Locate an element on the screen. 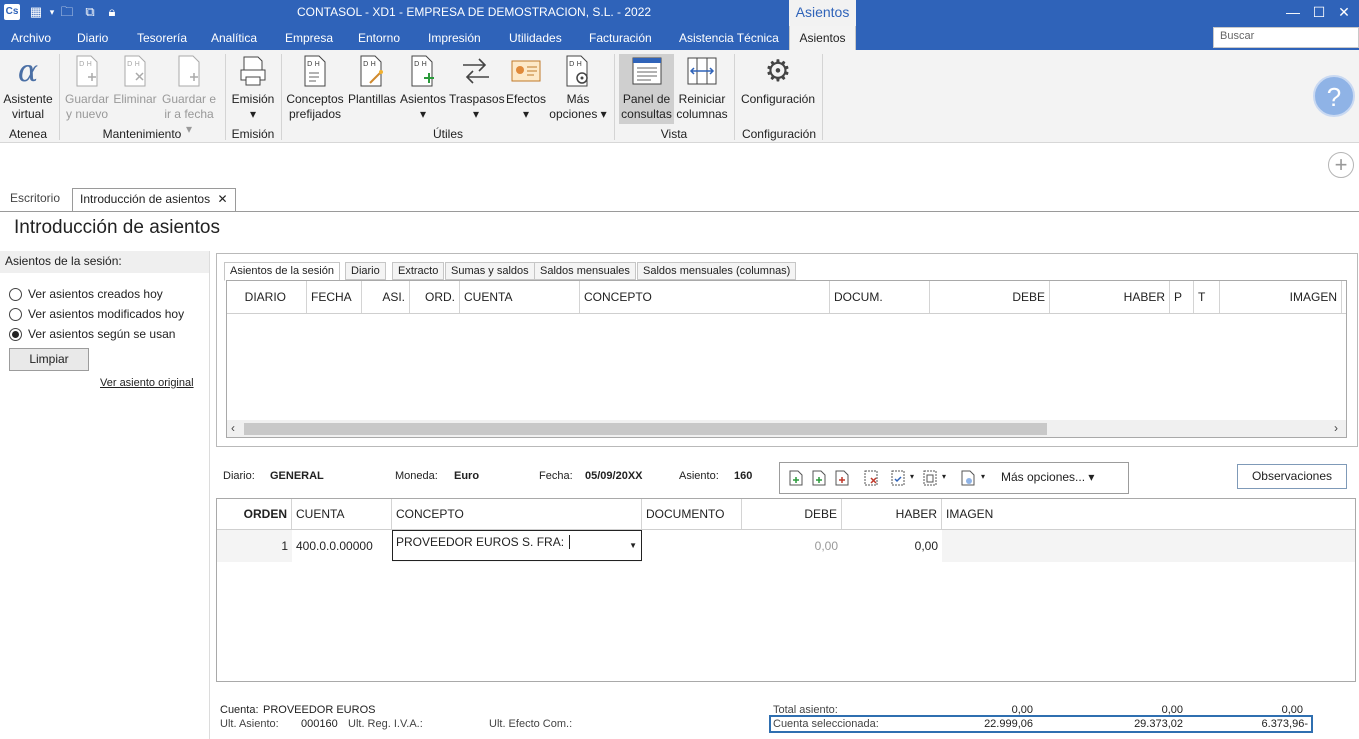 The height and width of the screenshot is (739, 1359). add-tab-icon: + is located at coordinates (1341, 165).